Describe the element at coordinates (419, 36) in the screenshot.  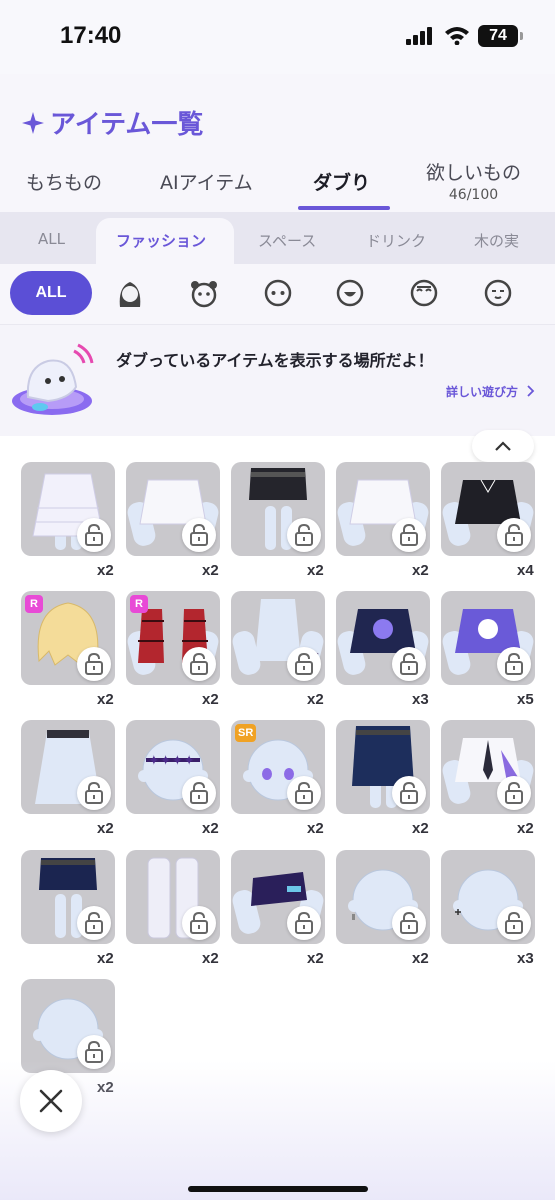
I see `signal-icon` at that location.